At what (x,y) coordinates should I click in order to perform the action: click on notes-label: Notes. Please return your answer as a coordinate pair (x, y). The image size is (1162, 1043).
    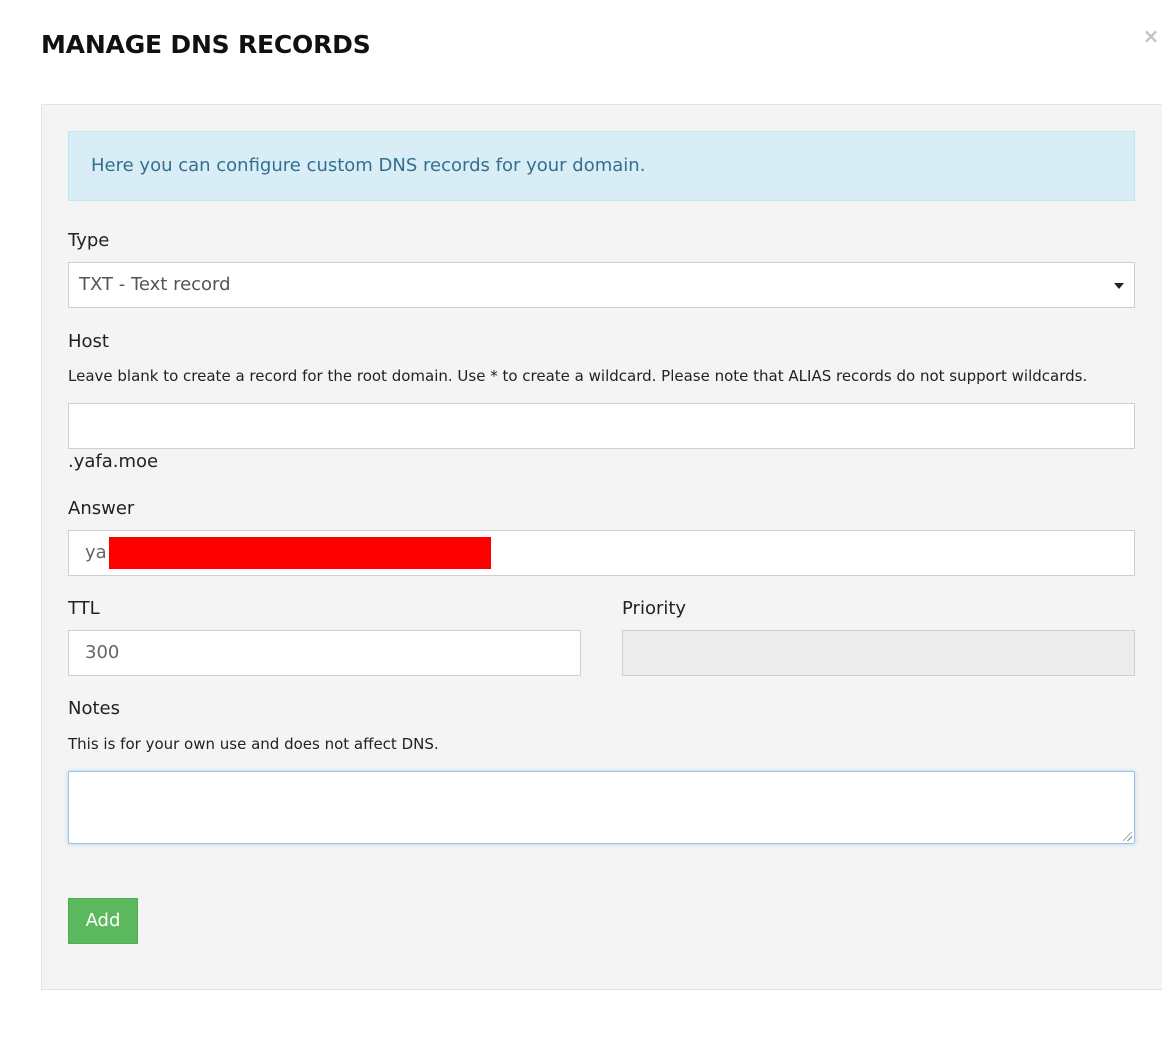
    Looking at the image, I should click on (94, 708).